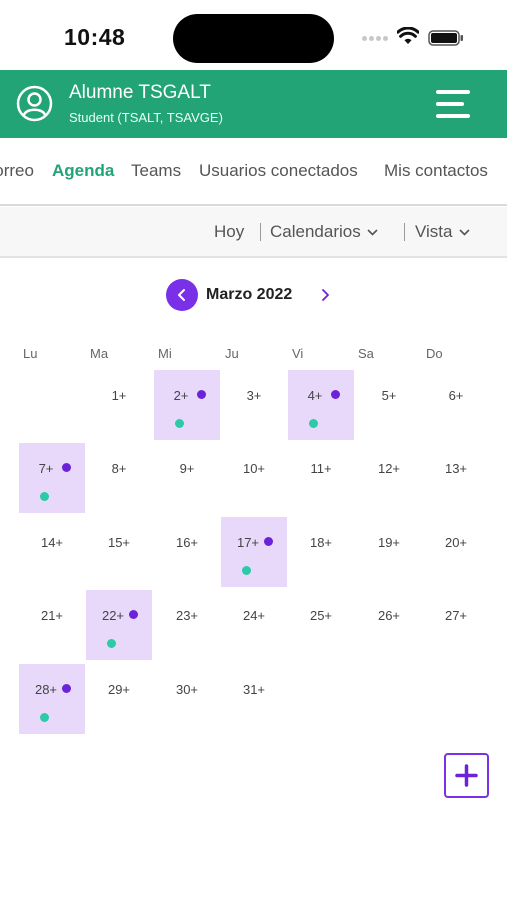 This screenshot has width=507, height=900. What do you see at coordinates (321, 552) in the screenshot?
I see `calendar-day: 18+` at bounding box center [321, 552].